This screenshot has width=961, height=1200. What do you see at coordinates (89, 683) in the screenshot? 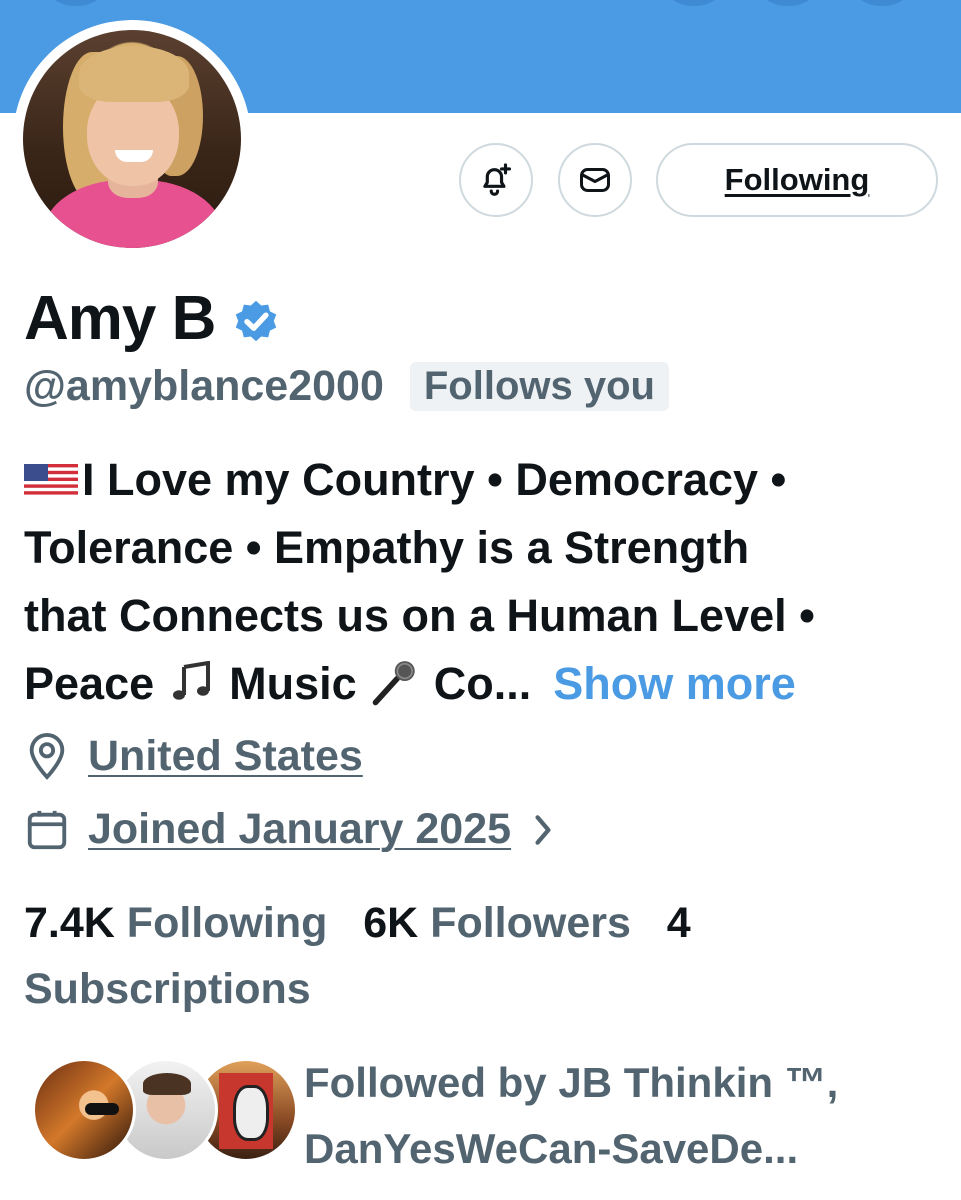
I see `bio-line-4-a: Peace` at bounding box center [89, 683].